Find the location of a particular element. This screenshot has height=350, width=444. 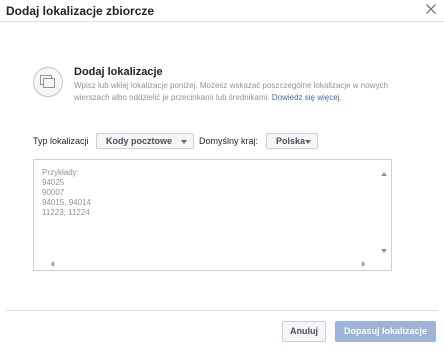

location-type-value: Kody pocztowe is located at coordinates (139, 141).